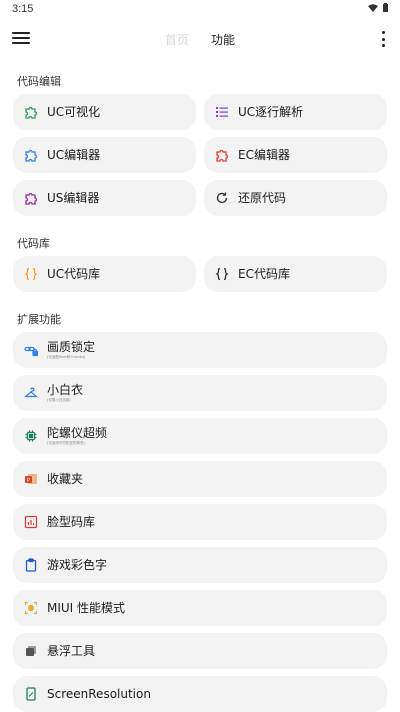 The image size is (400, 712). I want to click on gyro-overclock-text: 陀螺仪超频 (仅适用不同机型的情况), so click(77, 436).